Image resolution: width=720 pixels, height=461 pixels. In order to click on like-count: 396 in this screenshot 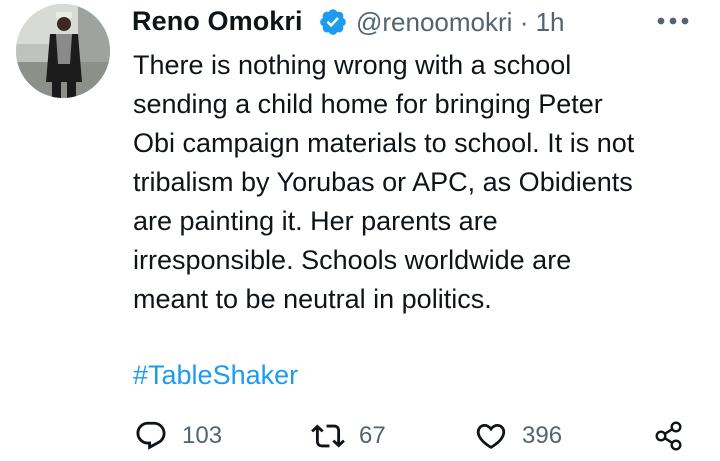, I will do `click(542, 435)`.